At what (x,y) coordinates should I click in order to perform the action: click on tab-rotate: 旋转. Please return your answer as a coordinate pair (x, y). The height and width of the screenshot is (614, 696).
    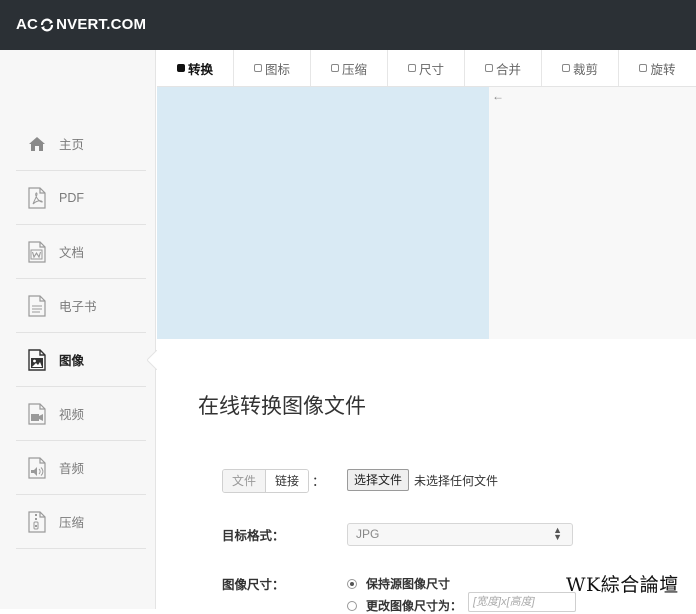
    Looking at the image, I should click on (657, 68).